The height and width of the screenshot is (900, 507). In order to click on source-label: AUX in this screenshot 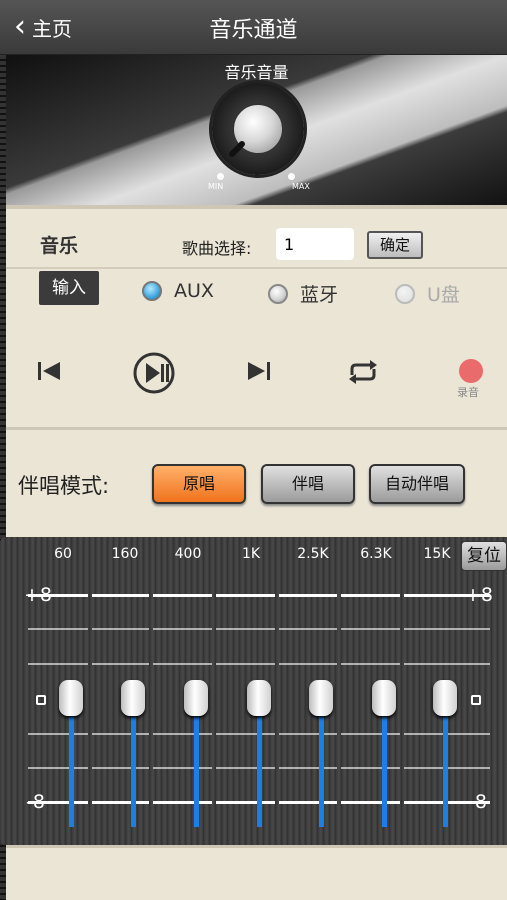, I will do `click(194, 291)`.